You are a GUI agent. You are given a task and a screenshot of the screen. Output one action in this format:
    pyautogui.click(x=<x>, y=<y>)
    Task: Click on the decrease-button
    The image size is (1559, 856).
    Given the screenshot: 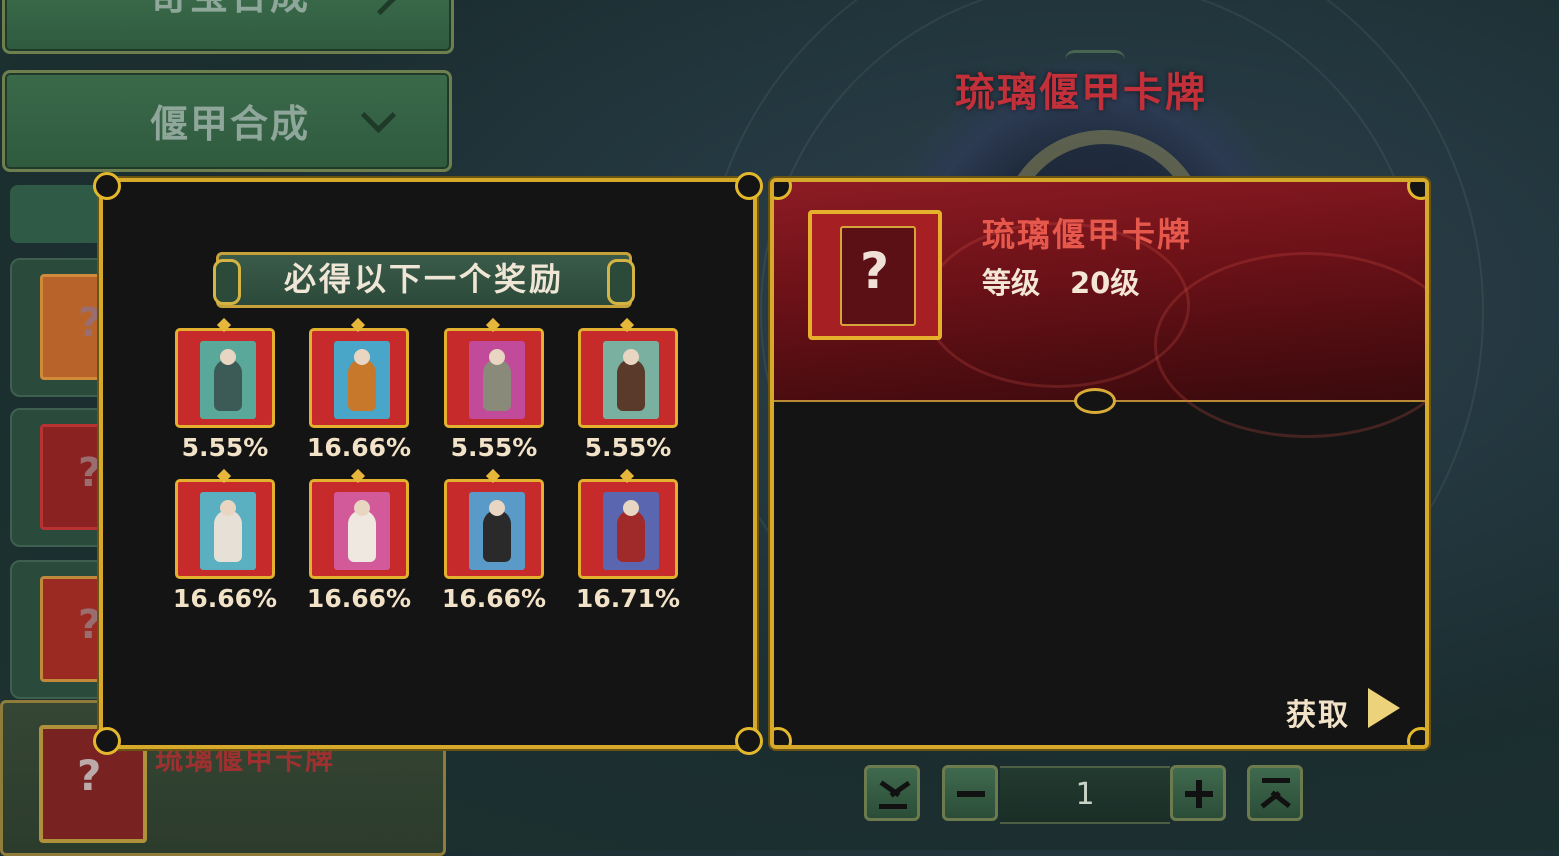 What is the action you would take?
    pyautogui.click(x=970, y=793)
    